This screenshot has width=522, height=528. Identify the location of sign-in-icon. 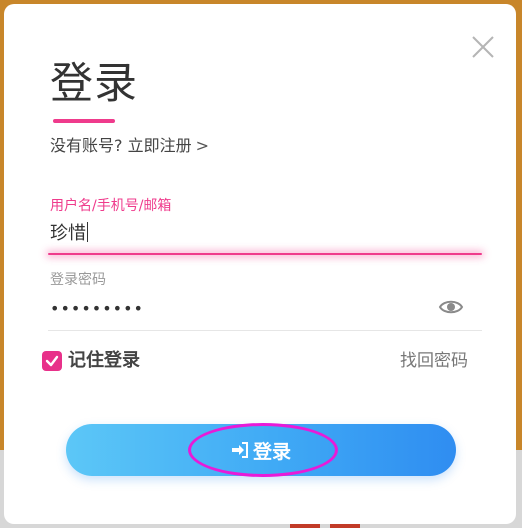
(239, 450).